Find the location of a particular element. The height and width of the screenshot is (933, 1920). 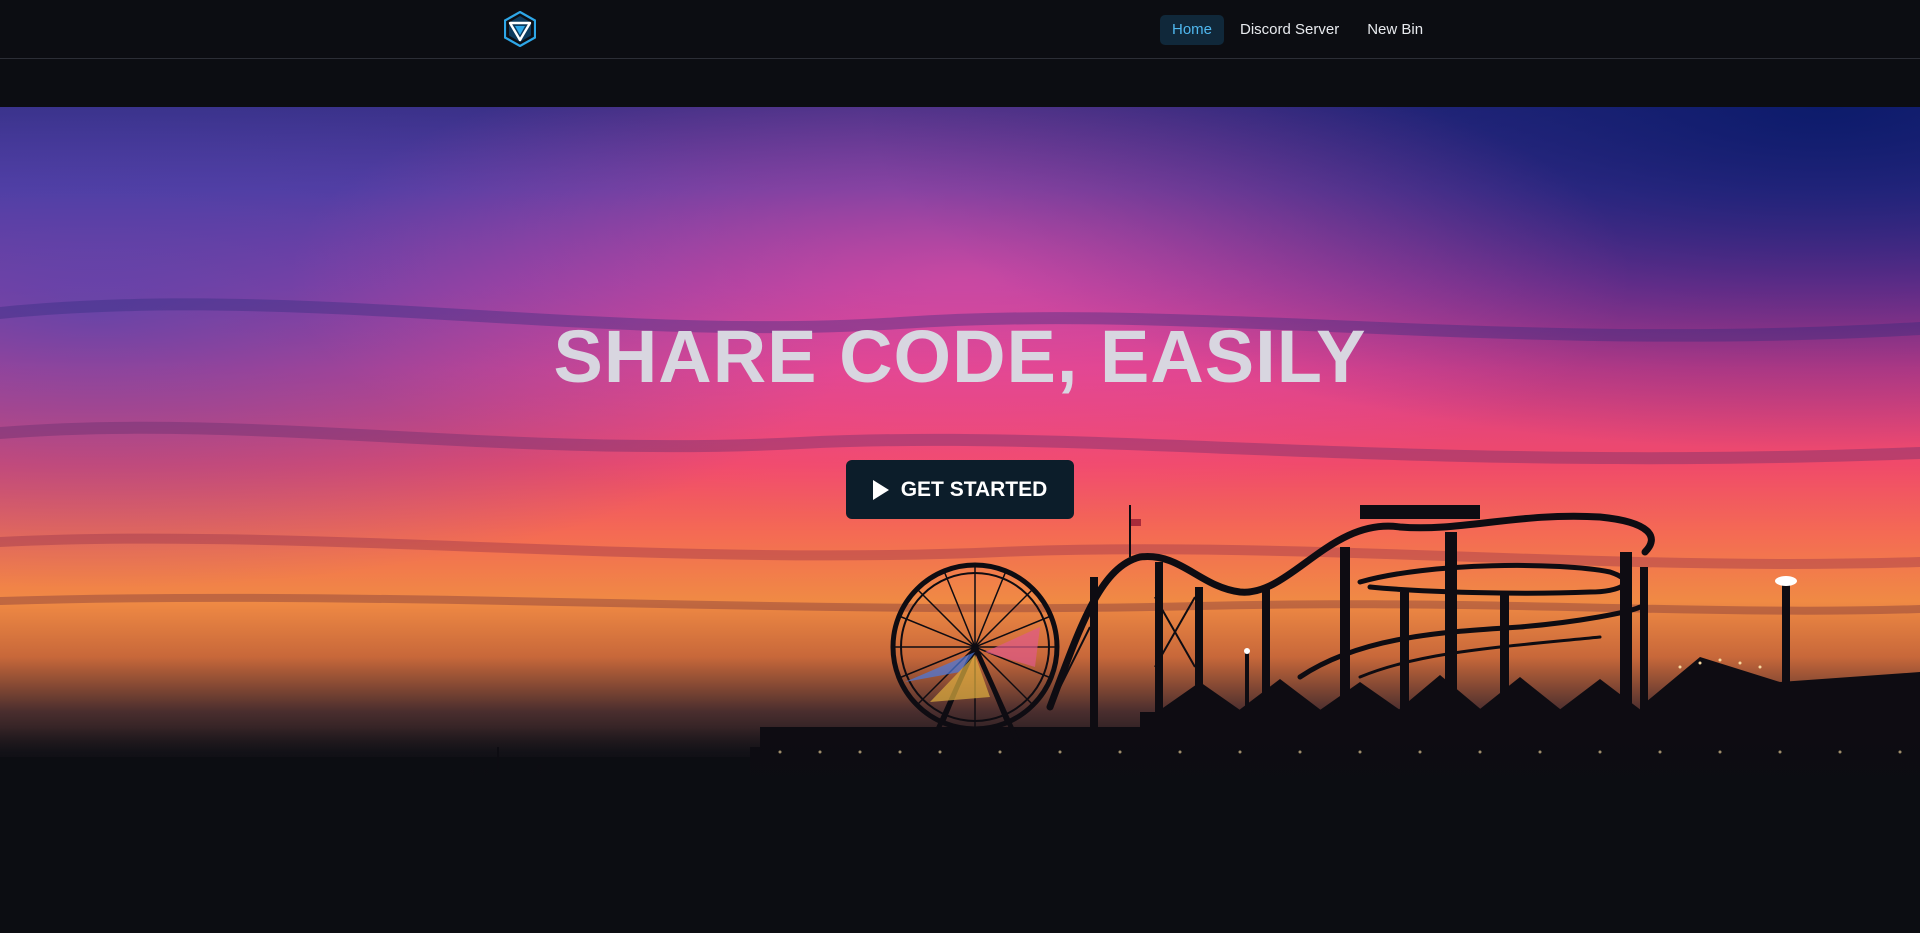

nav-link-discord-server: Discord Server is located at coordinates (1289, 30).